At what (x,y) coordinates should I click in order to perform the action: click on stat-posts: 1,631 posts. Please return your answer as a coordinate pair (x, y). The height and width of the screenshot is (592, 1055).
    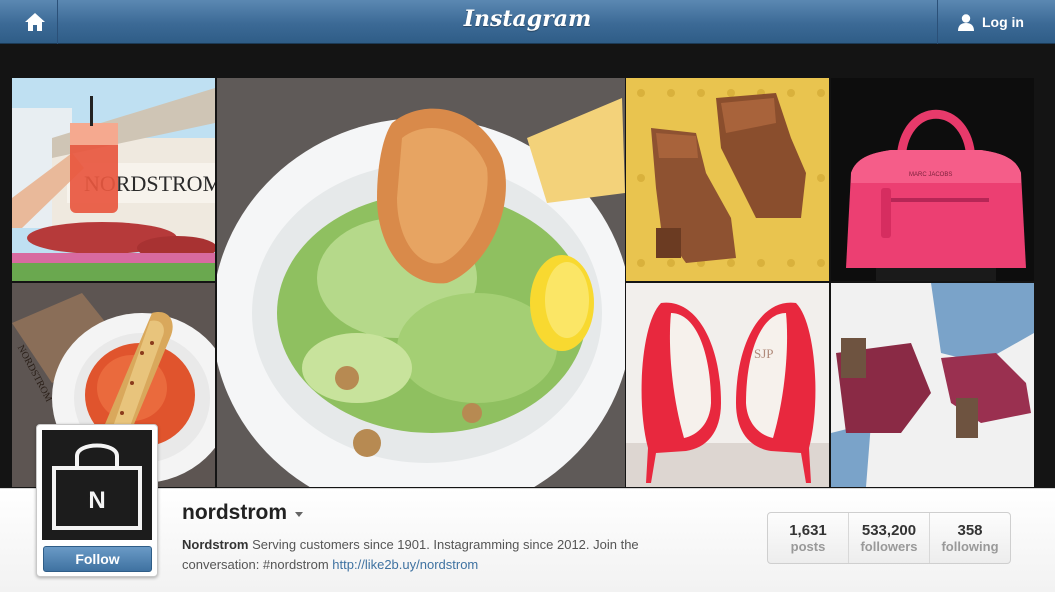
    Looking at the image, I should click on (808, 538).